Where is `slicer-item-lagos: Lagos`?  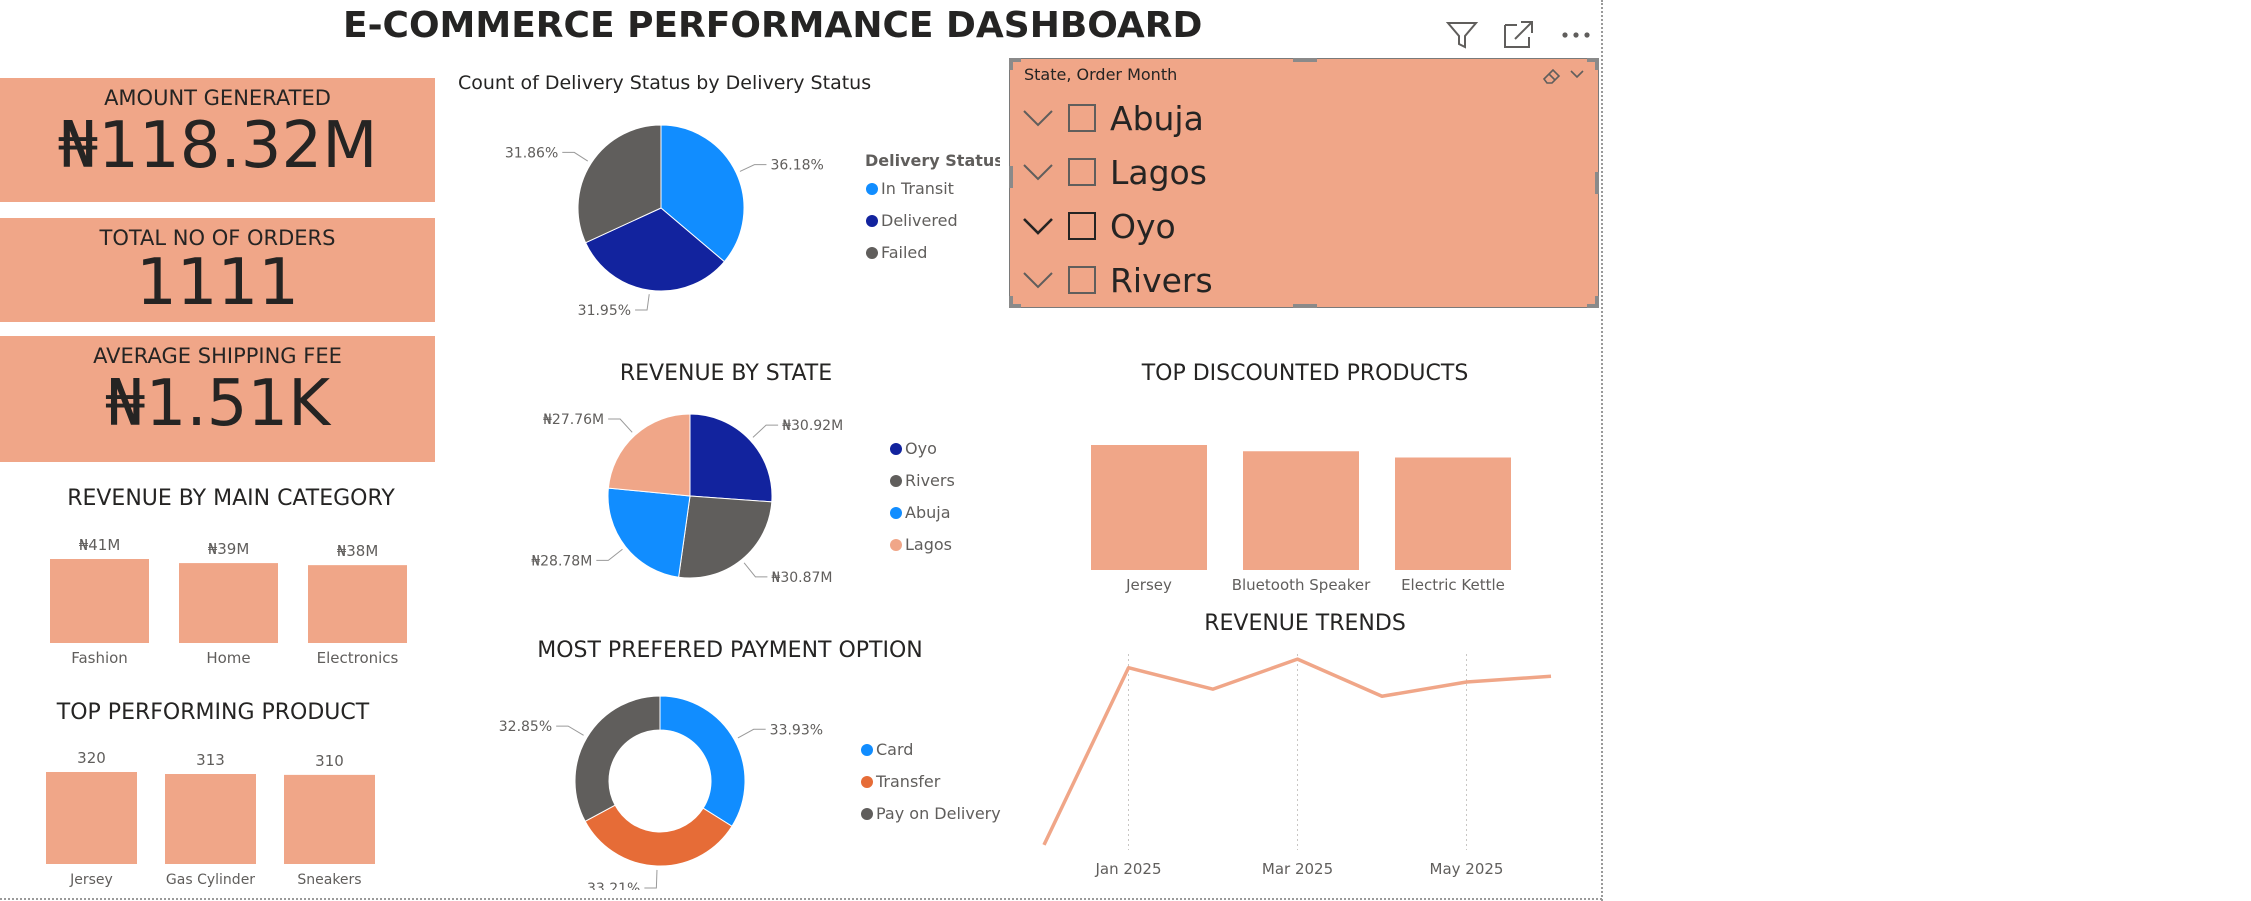
slicer-item-lagos: Lagos is located at coordinates (1220, 172).